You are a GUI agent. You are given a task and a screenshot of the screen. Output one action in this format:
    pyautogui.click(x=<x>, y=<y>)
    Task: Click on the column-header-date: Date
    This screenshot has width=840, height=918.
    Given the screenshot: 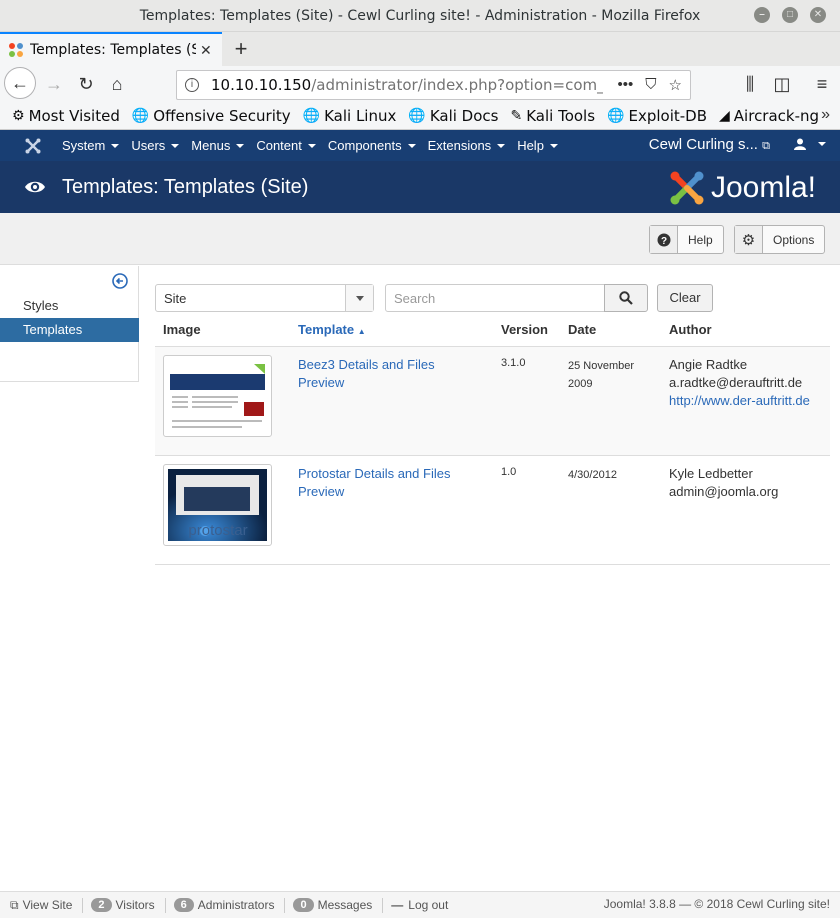 What is the action you would take?
    pyautogui.click(x=582, y=329)
    